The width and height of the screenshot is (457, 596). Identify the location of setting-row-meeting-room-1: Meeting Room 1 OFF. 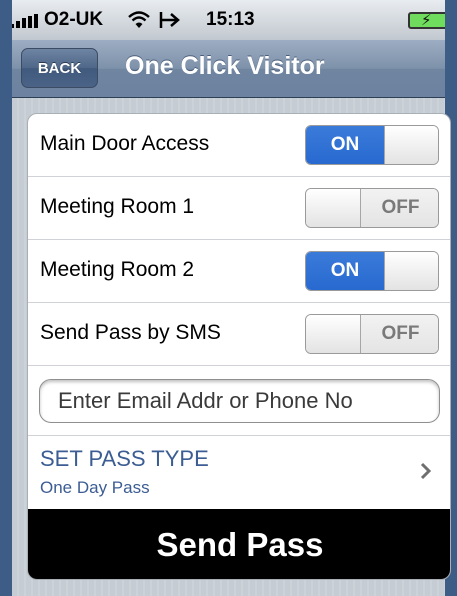
(239, 208).